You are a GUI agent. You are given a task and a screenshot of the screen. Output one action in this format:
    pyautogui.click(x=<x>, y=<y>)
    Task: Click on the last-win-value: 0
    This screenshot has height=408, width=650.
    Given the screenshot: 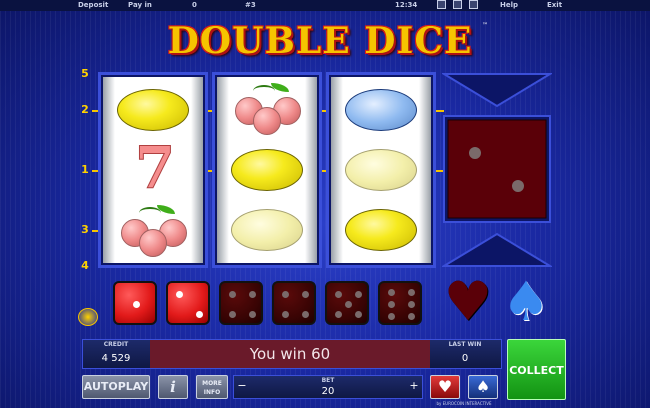 What is the action you would take?
    pyautogui.click(x=465, y=358)
    